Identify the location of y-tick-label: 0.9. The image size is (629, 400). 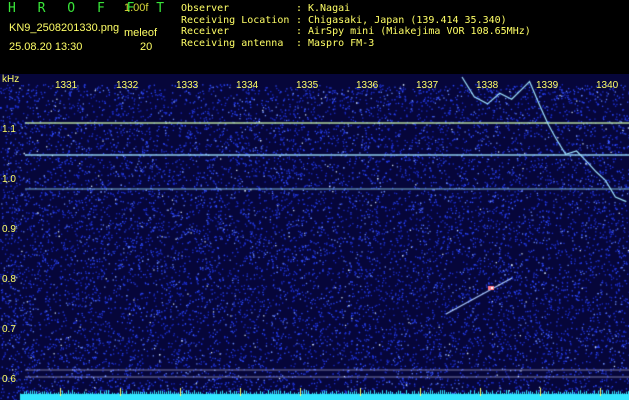
(9, 229).